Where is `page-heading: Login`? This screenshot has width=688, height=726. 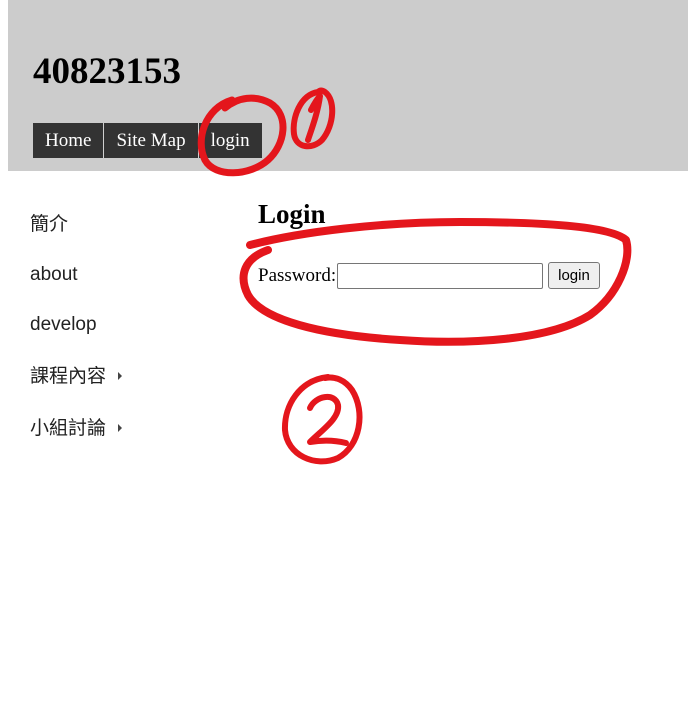 page-heading: Login is located at coordinates (292, 214).